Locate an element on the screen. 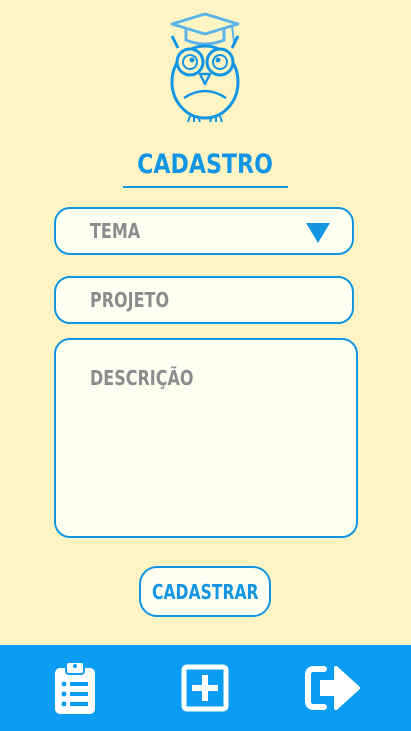 The image size is (411, 731). nav-logout-button is located at coordinates (333, 688).